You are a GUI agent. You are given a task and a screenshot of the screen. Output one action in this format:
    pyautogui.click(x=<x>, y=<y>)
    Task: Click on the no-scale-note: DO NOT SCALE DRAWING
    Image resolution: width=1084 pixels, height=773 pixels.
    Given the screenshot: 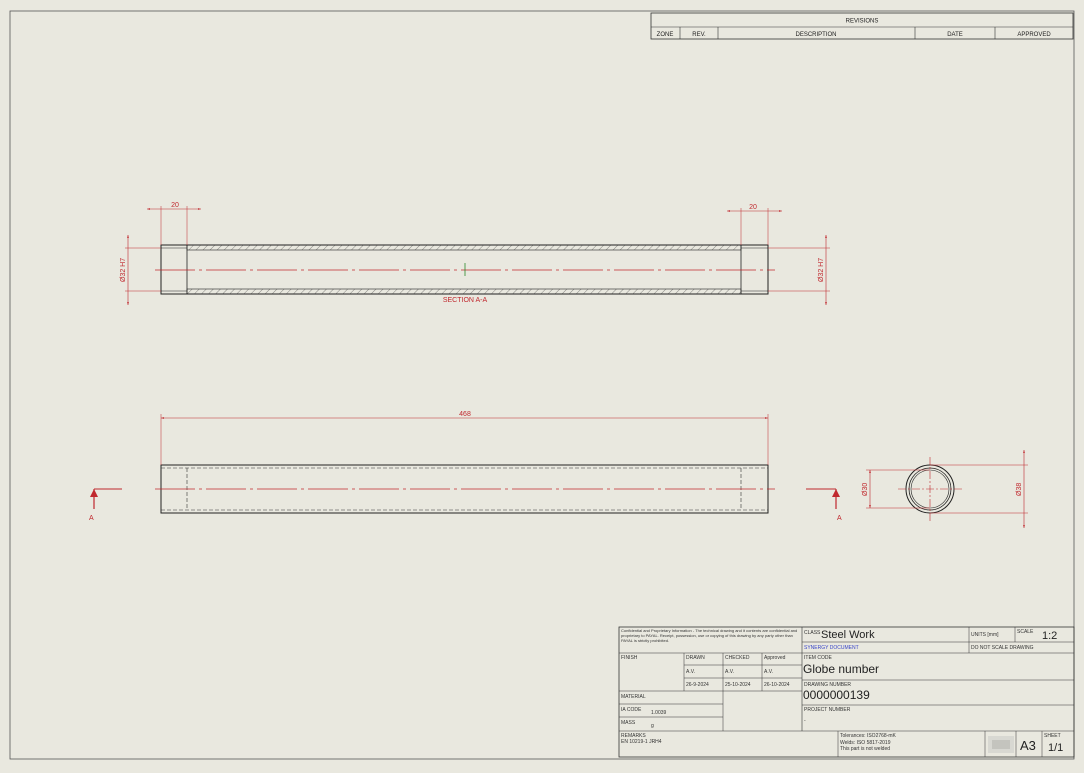 What is the action you would take?
    pyautogui.click(x=1002, y=648)
    